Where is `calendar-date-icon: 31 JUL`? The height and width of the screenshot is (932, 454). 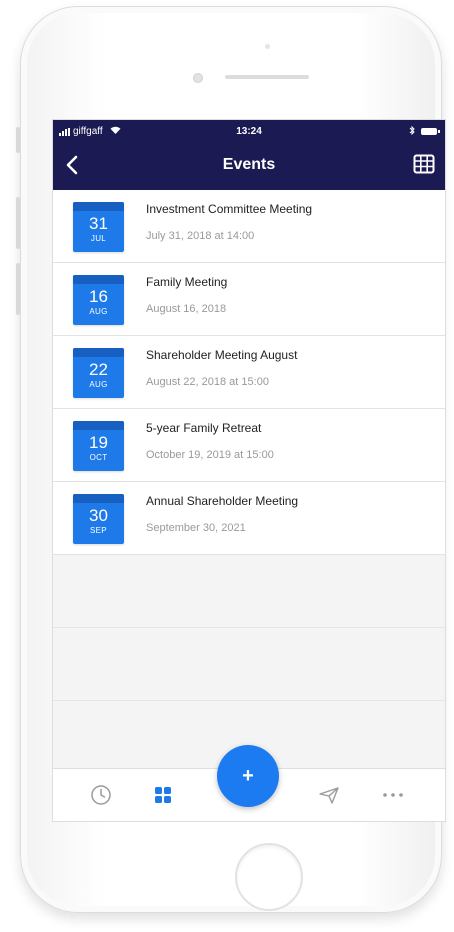
calendar-date-icon: 31 JUL is located at coordinates (98, 227).